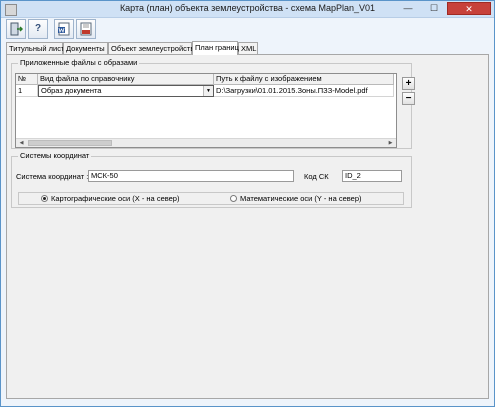 The image size is (495, 407). I want to click on tab-boundary-plan: План границ, so click(215, 48).